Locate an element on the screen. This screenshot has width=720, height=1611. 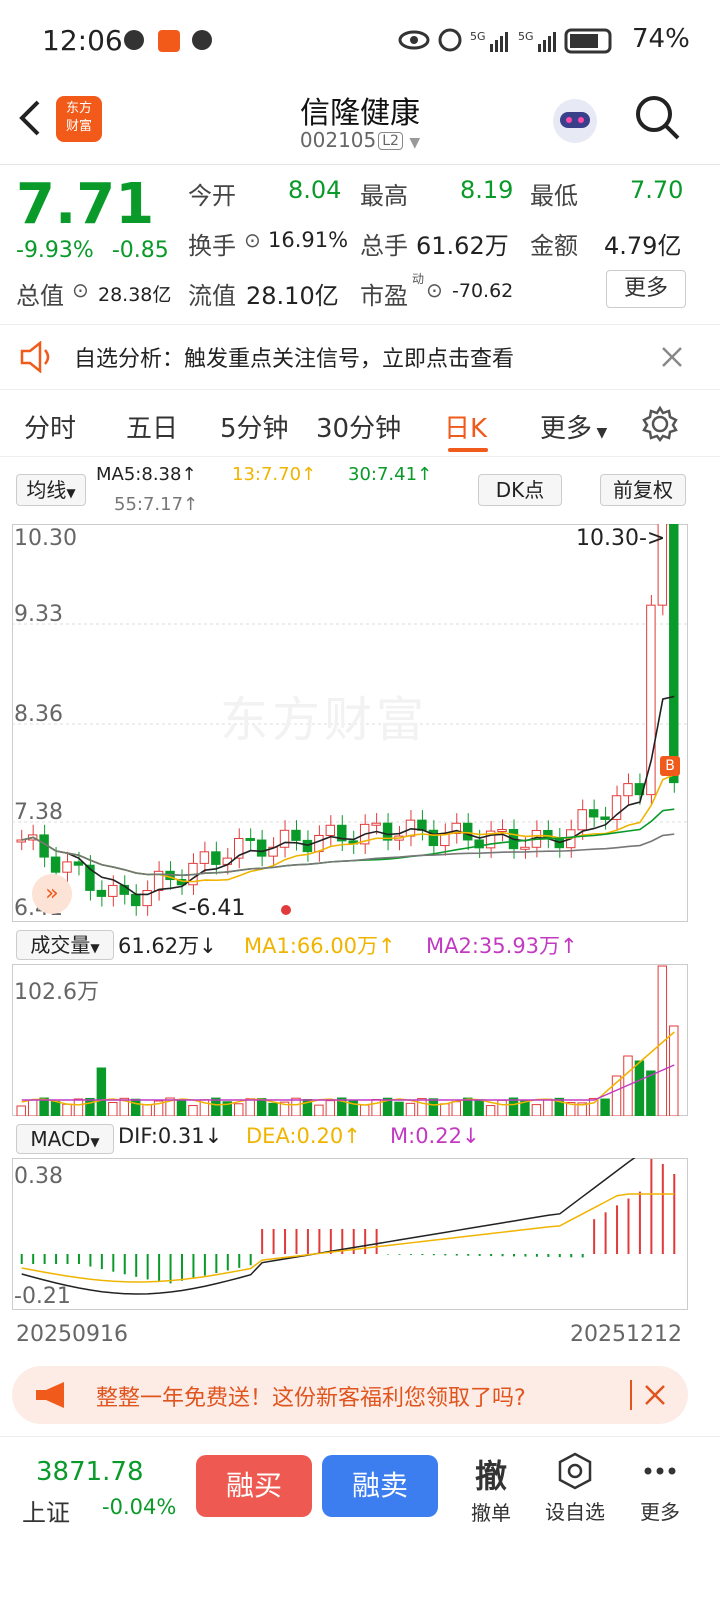
dk-point-button: DK点 is located at coordinates (520, 490).